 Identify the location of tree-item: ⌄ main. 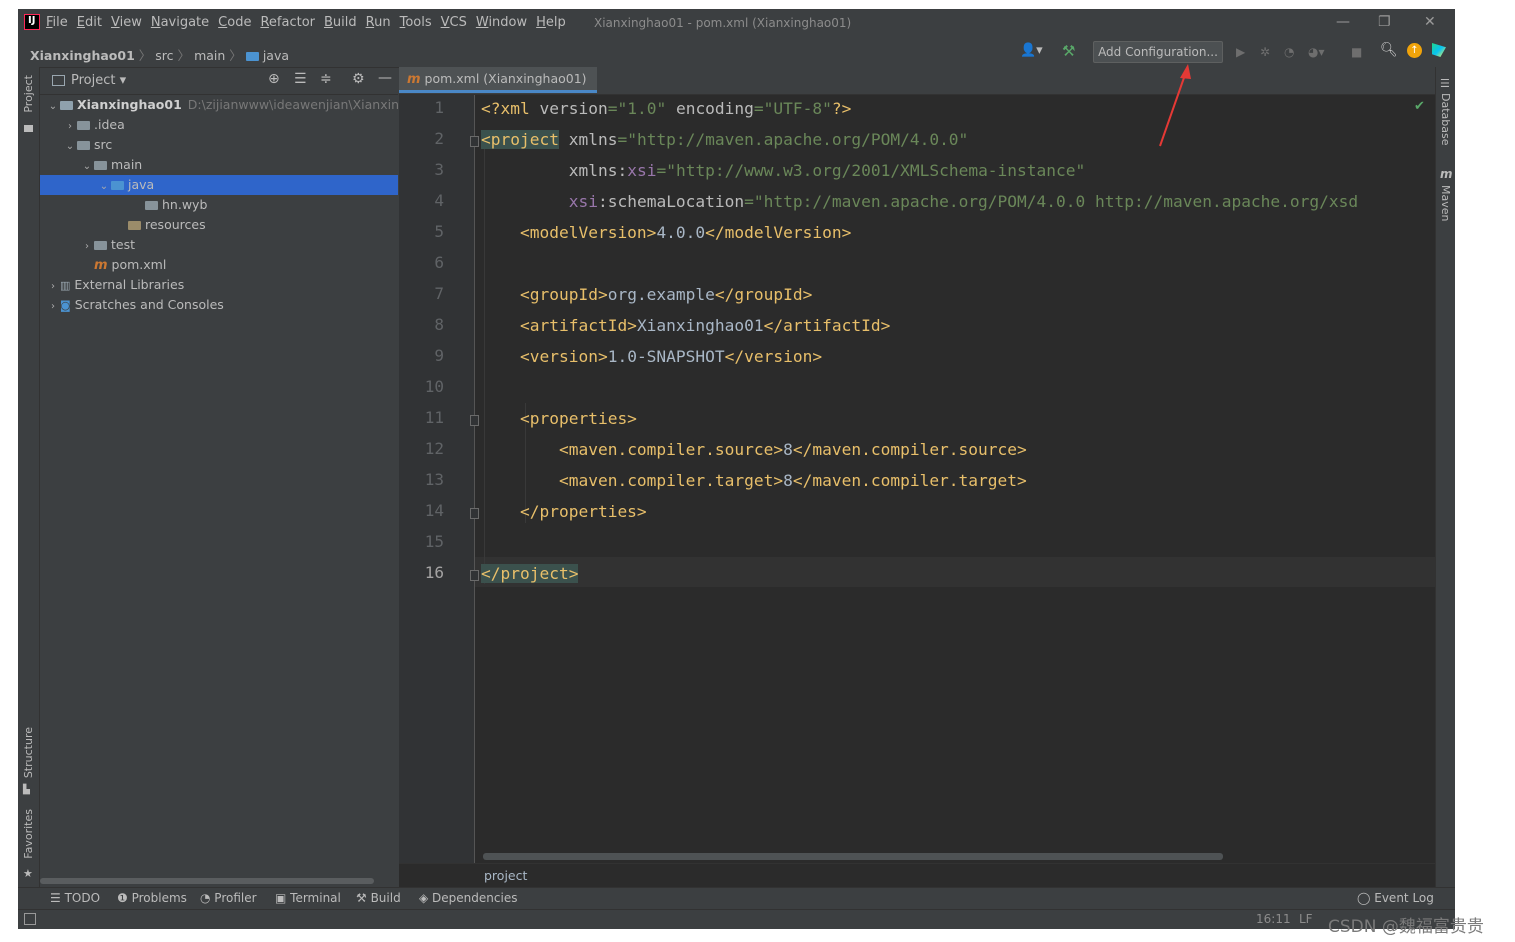
(219, 165).